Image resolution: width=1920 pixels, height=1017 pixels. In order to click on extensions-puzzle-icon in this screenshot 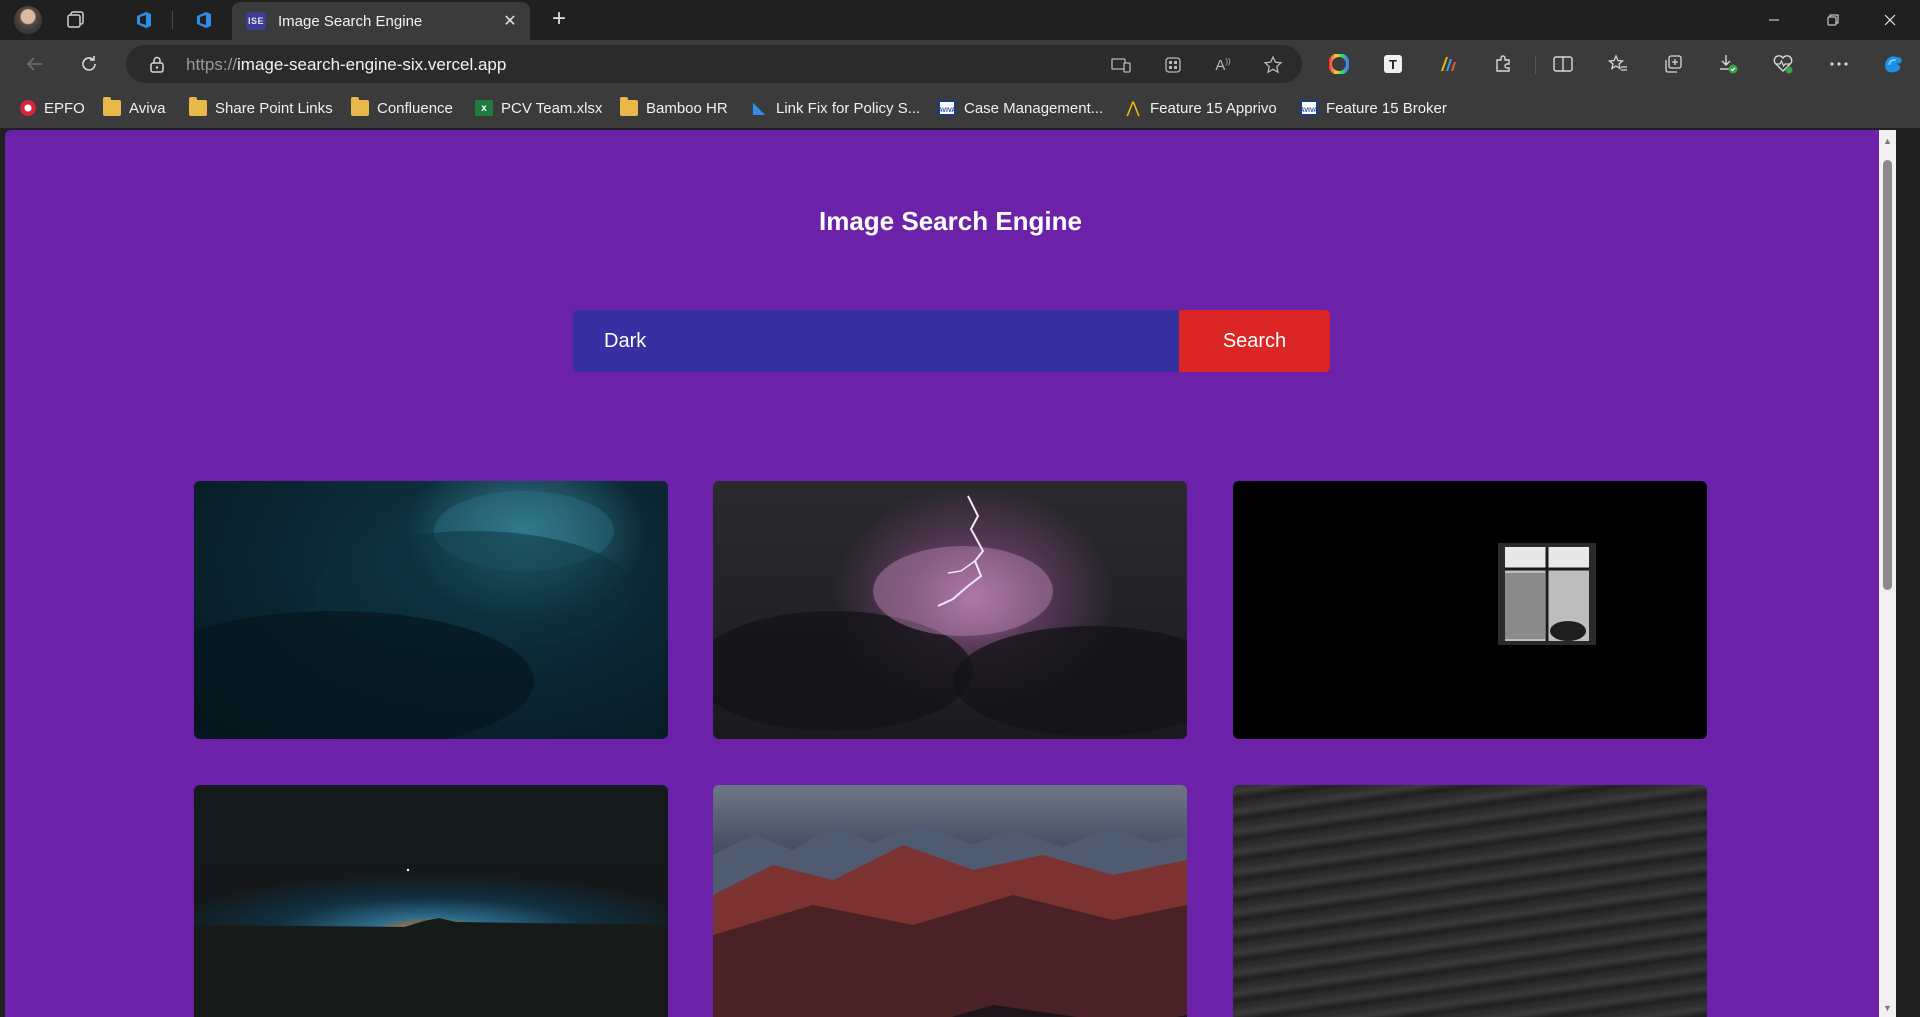, I will do `click(1503, 64)`.